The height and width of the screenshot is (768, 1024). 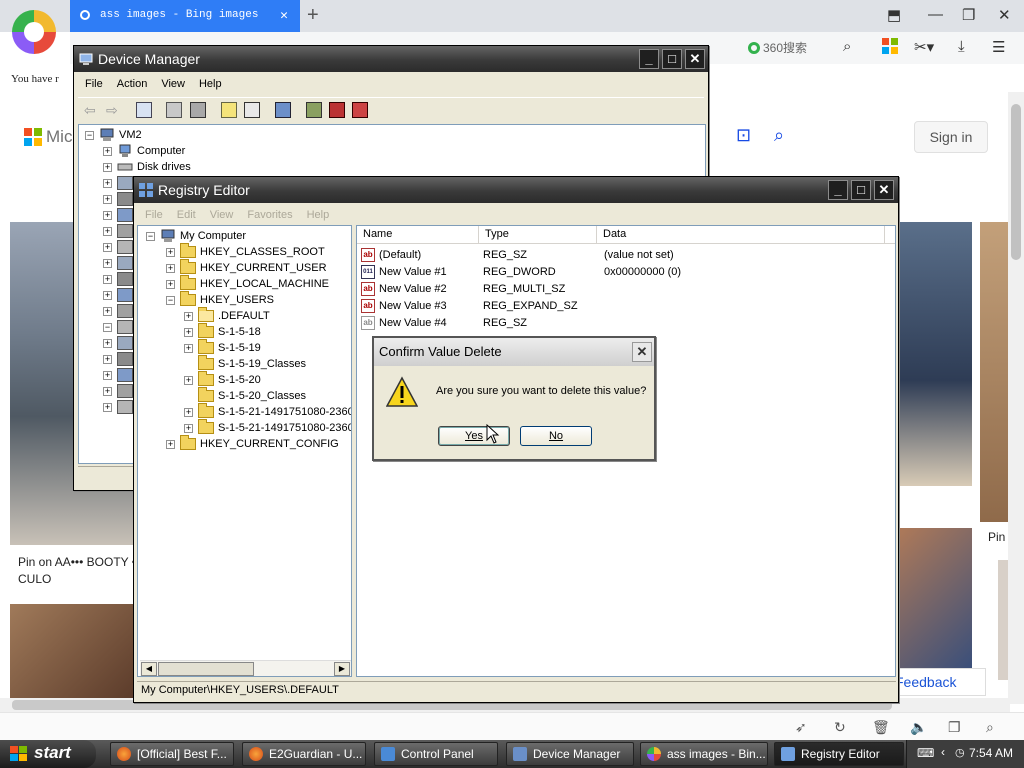 I want to click on menu-favorites: Favorites, so click(x=269, y=215).